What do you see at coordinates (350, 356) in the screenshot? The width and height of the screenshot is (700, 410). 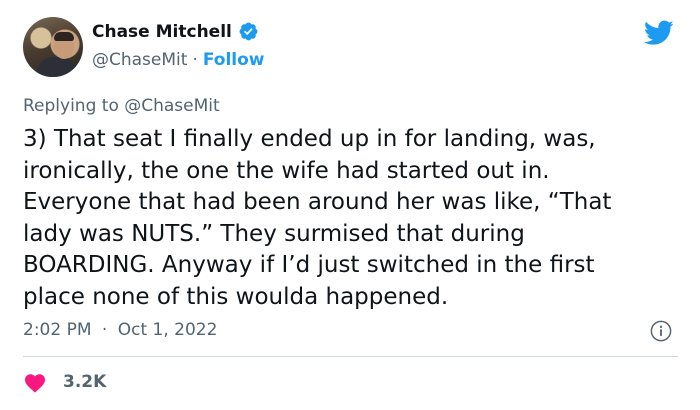 I see `divider` at bounding box center [350, 356].